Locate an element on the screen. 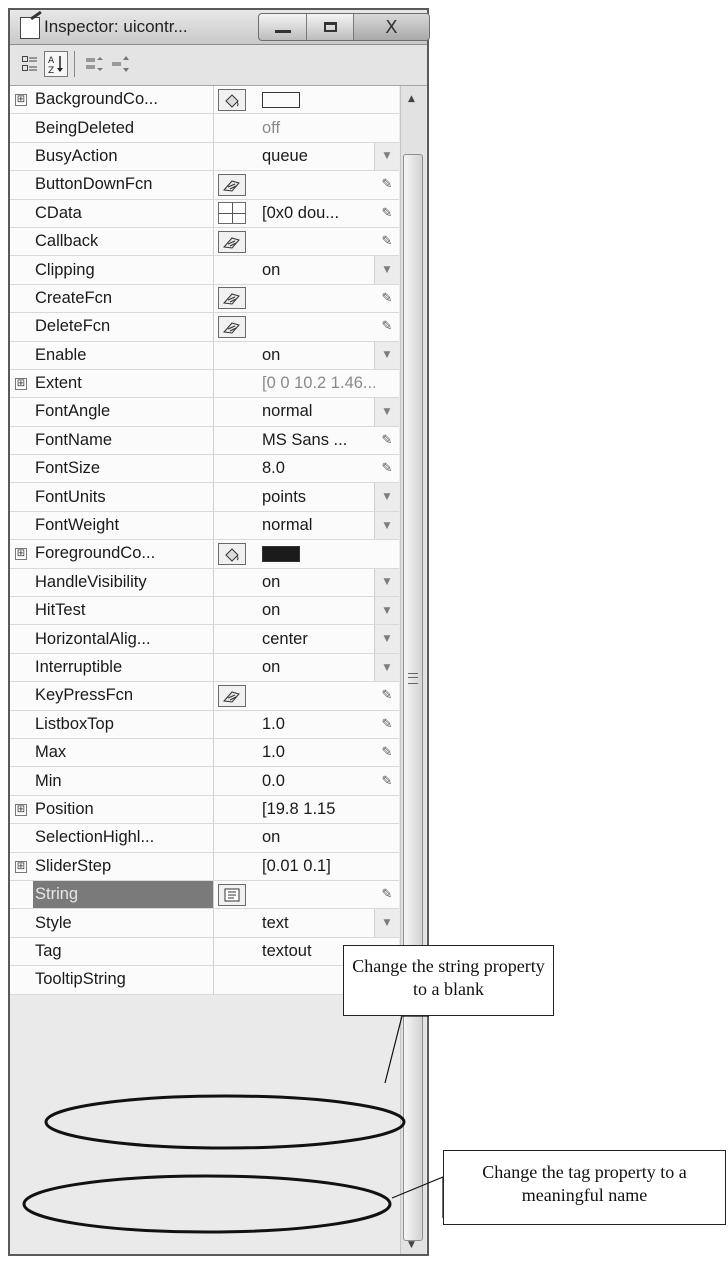  property-row-position: ⊞ Position [19.8 1.15 is located at coordinates (204, 810).